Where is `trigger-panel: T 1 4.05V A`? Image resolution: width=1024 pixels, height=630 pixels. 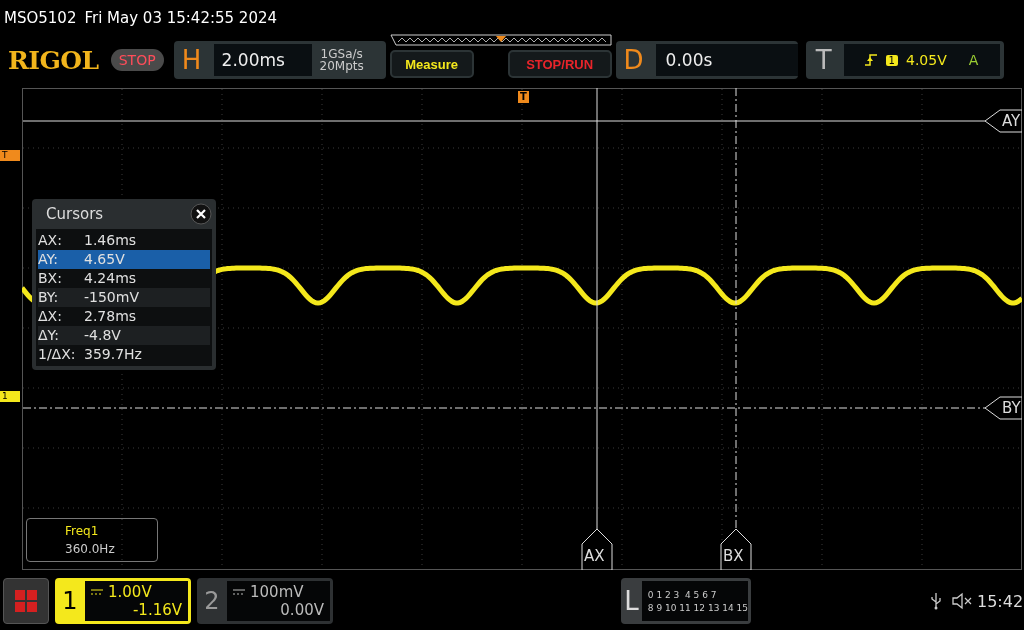
trigger-panel: T 1 4.05V A is located at coordinates (904, 60).